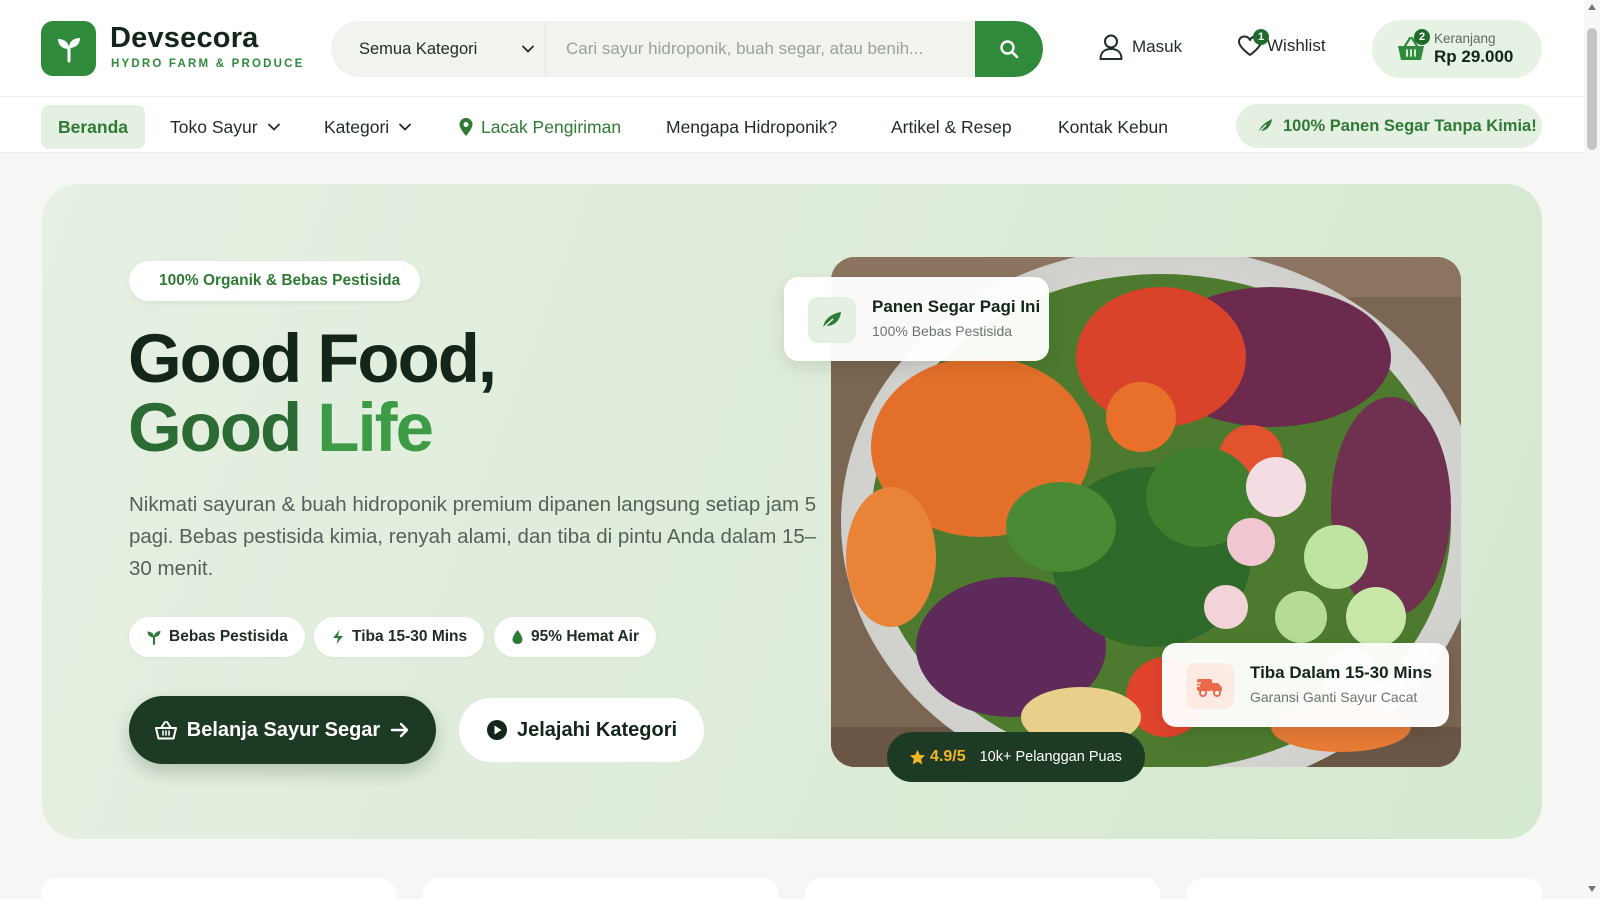 Image resolution: width=1600 pixels, height=899 pixels. What do you see at coordinates (1111, 47) in the screenshot?
I see `user-icon` at bounding box center [1111, 47].